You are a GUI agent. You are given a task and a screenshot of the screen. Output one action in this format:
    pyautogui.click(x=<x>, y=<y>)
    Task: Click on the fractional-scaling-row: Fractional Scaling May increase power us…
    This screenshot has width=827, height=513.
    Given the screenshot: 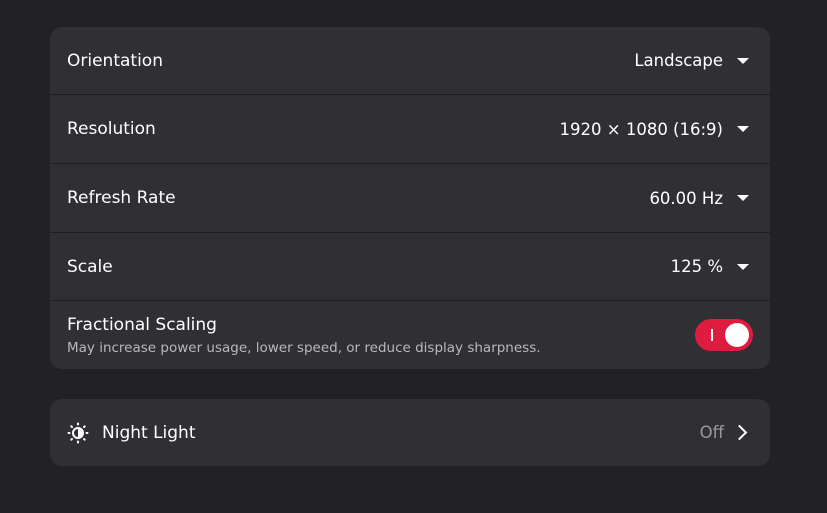 What is the action you would take?
    pyautogui.click(x=410, y=335)
    